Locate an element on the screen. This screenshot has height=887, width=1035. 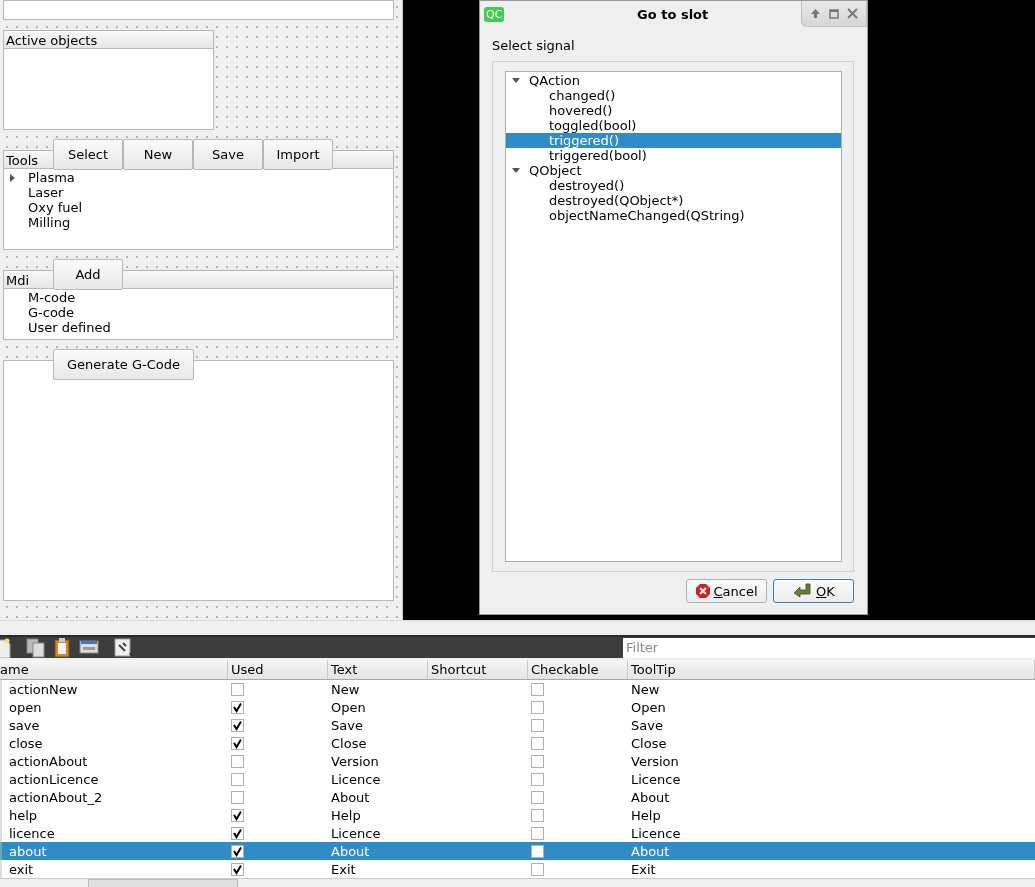
toolbar-button: Import is located at coordinates (298, 154).